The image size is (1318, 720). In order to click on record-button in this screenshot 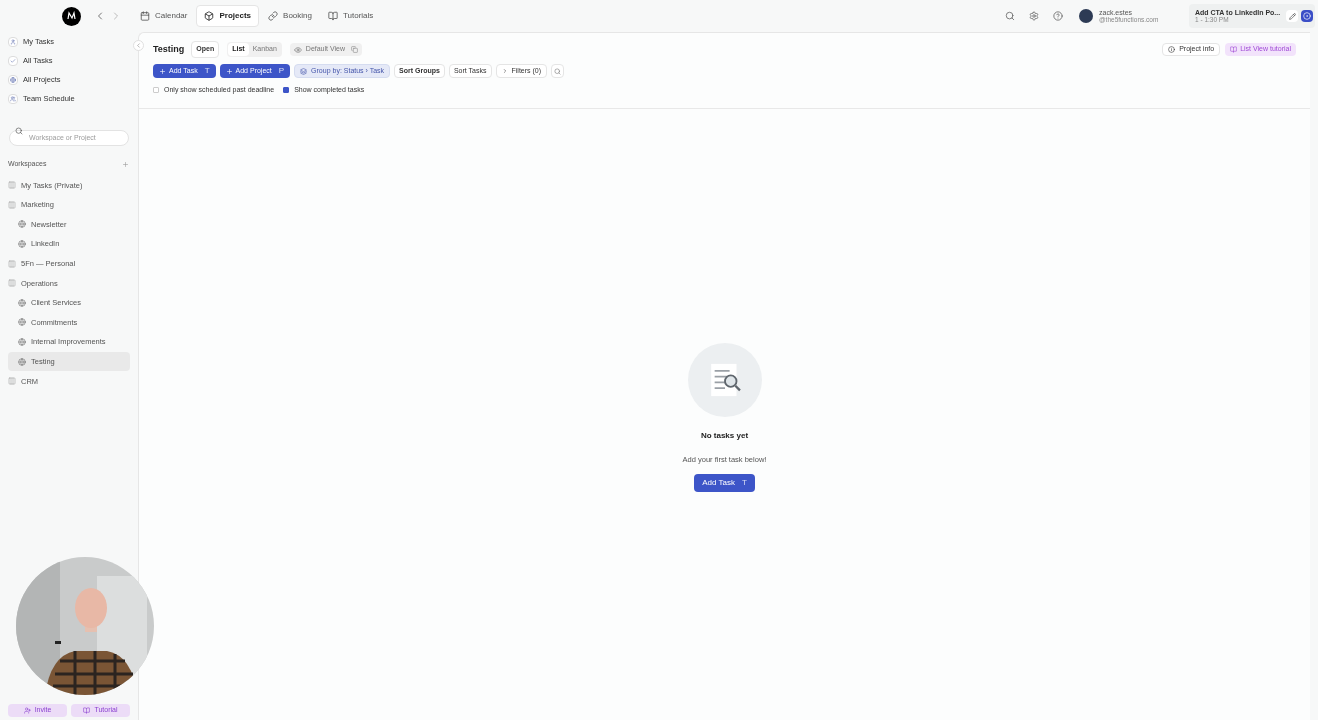, I will do `click(1307, 16)`.